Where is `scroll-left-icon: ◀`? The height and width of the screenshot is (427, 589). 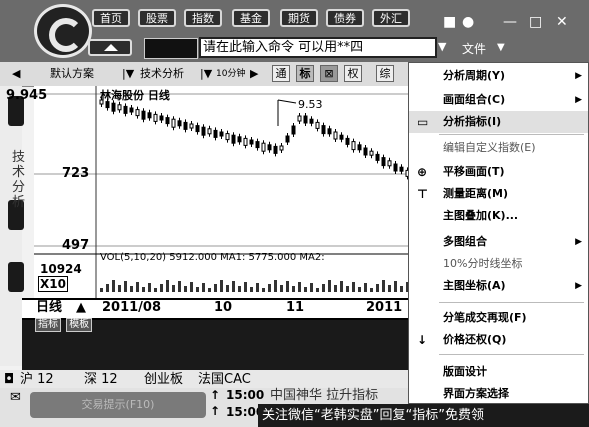
scroll-left-icon: ◀ is located at coordinates (16, 74).